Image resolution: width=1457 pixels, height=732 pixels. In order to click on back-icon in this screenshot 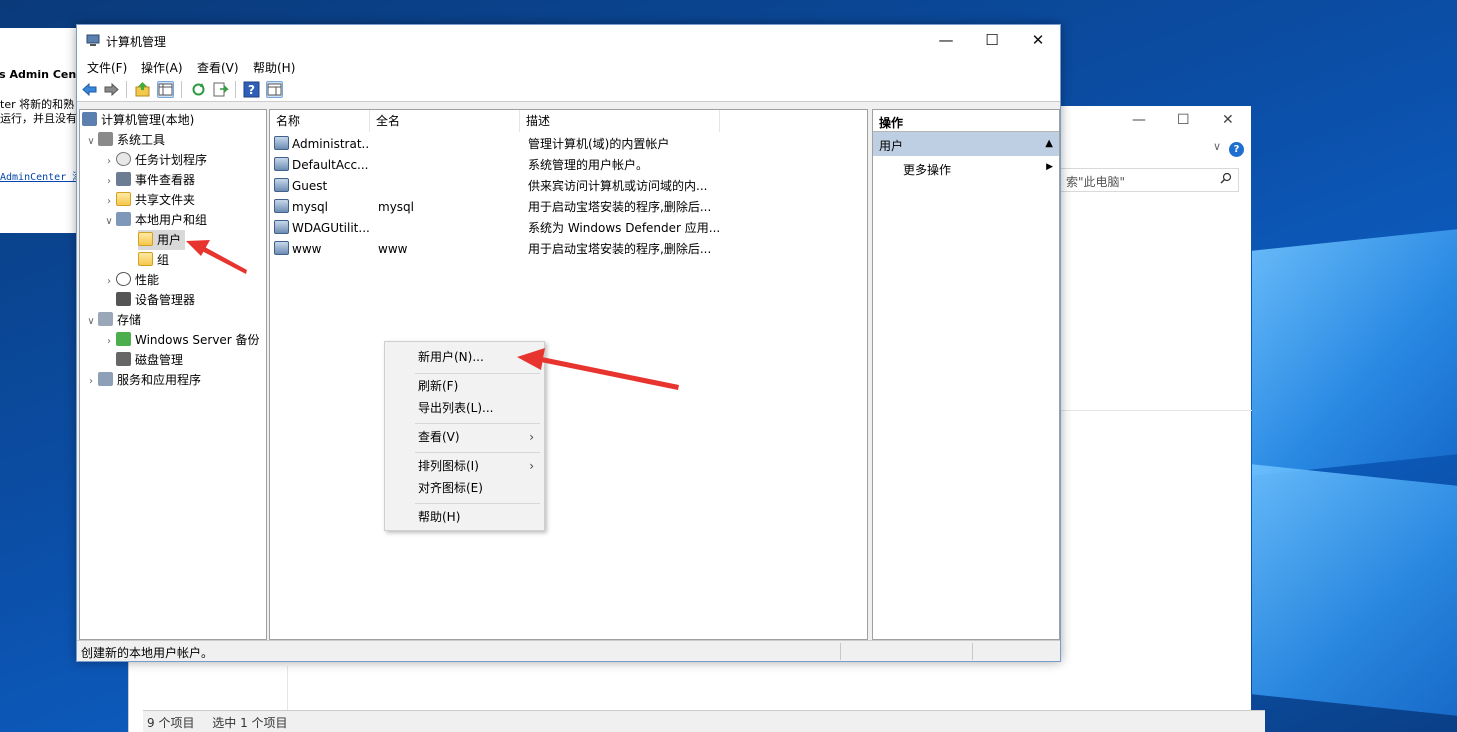, I will do `click(89, 89)`.